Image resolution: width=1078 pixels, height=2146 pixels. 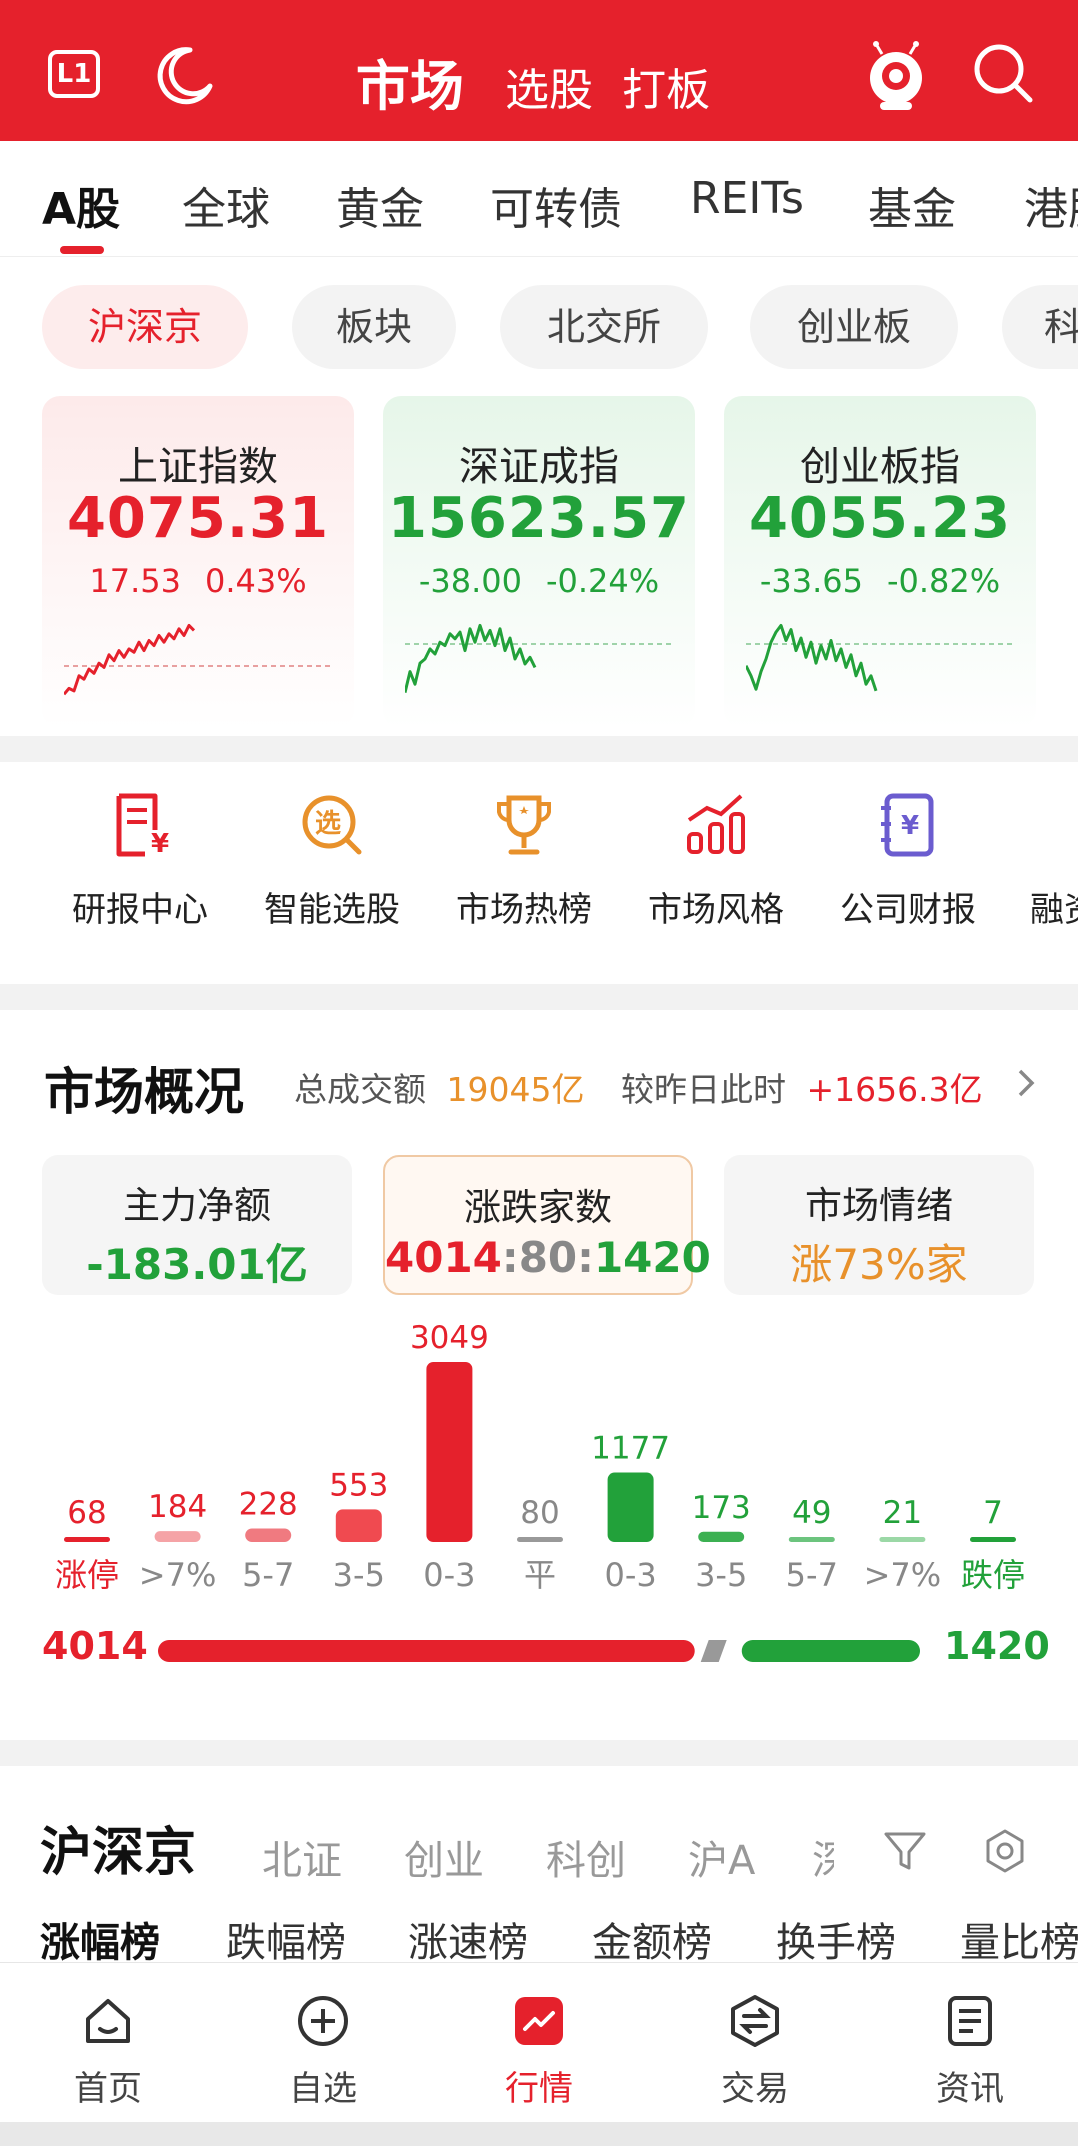 I want to click on nav-trade: 交易, so click(x=755, y=2051).